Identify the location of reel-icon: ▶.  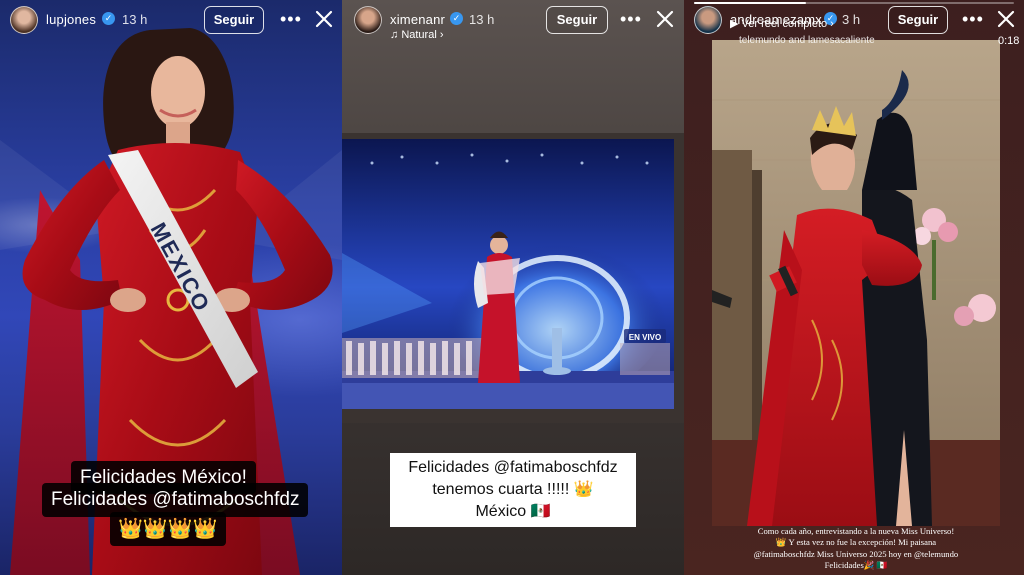
(736, 24).